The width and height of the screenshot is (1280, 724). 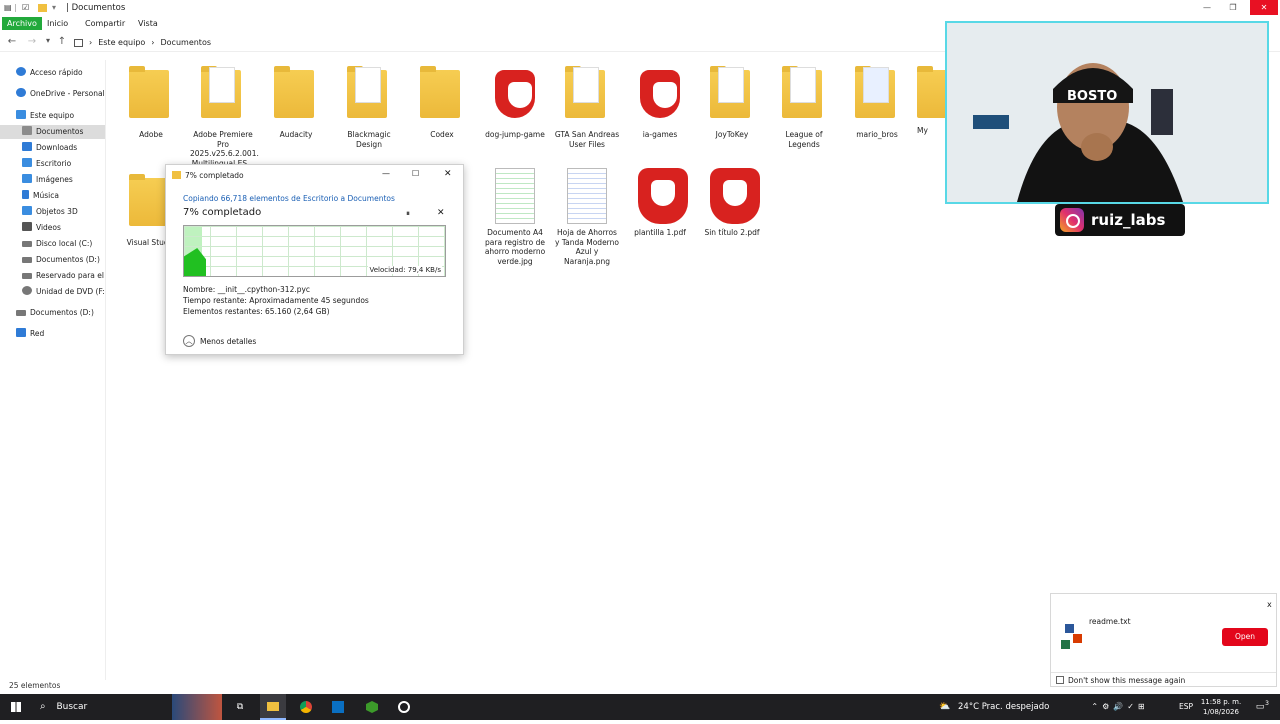 I want to click on language-indicator: ESP, so click(x=1186, y=707).